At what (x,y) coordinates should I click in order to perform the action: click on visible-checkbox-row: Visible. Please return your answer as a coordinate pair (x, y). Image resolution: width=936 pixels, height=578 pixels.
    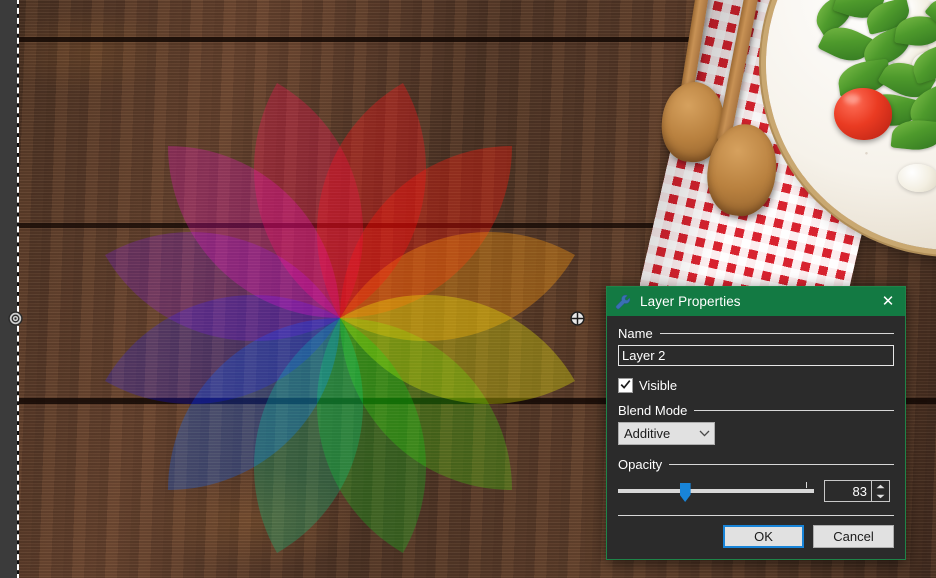
    Looking at the image, I should click on (756, 385).